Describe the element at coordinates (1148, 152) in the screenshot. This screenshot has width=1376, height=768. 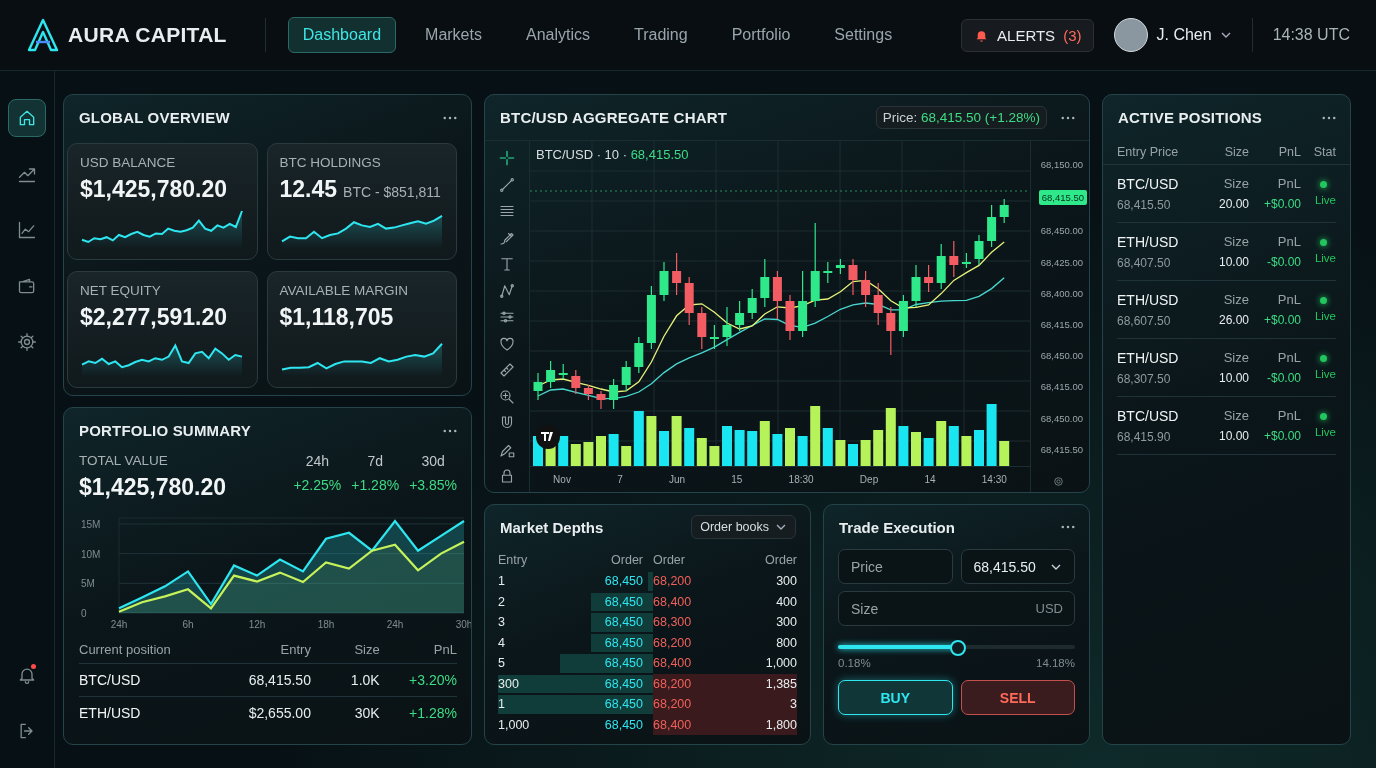
I see `column-header: Entry Price` at that location.